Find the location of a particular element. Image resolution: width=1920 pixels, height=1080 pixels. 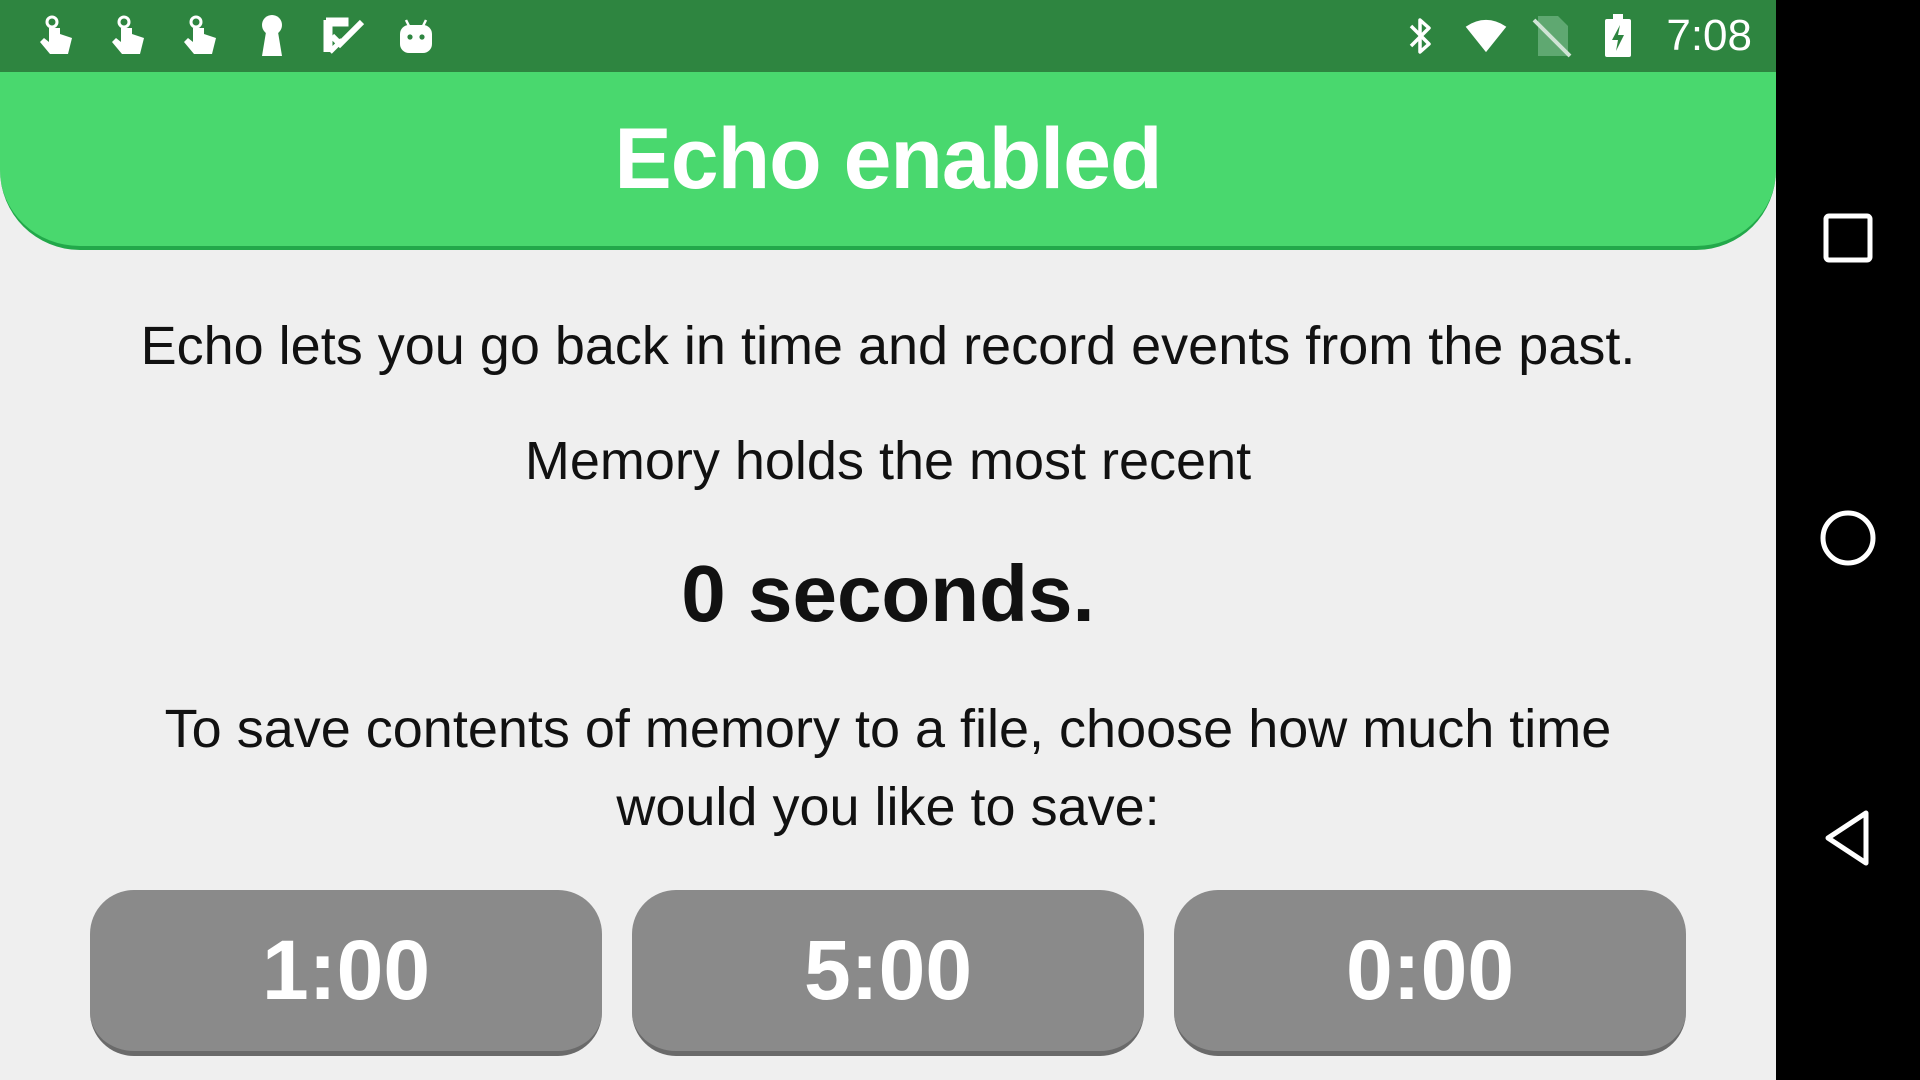

home-button is located at coordinates (1848, 540).